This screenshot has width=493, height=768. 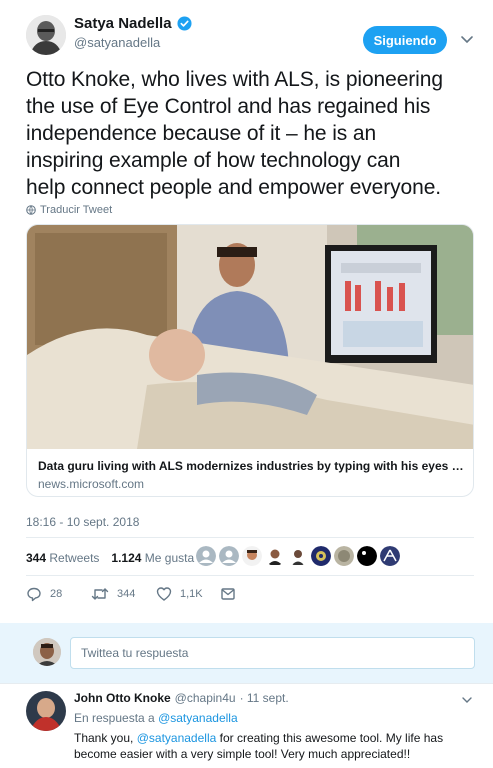 What do you see at coordinates (62, 558) in the screenshot?
I see `retweets-stat: 344 Retweets` at bounding box center [62, 558].